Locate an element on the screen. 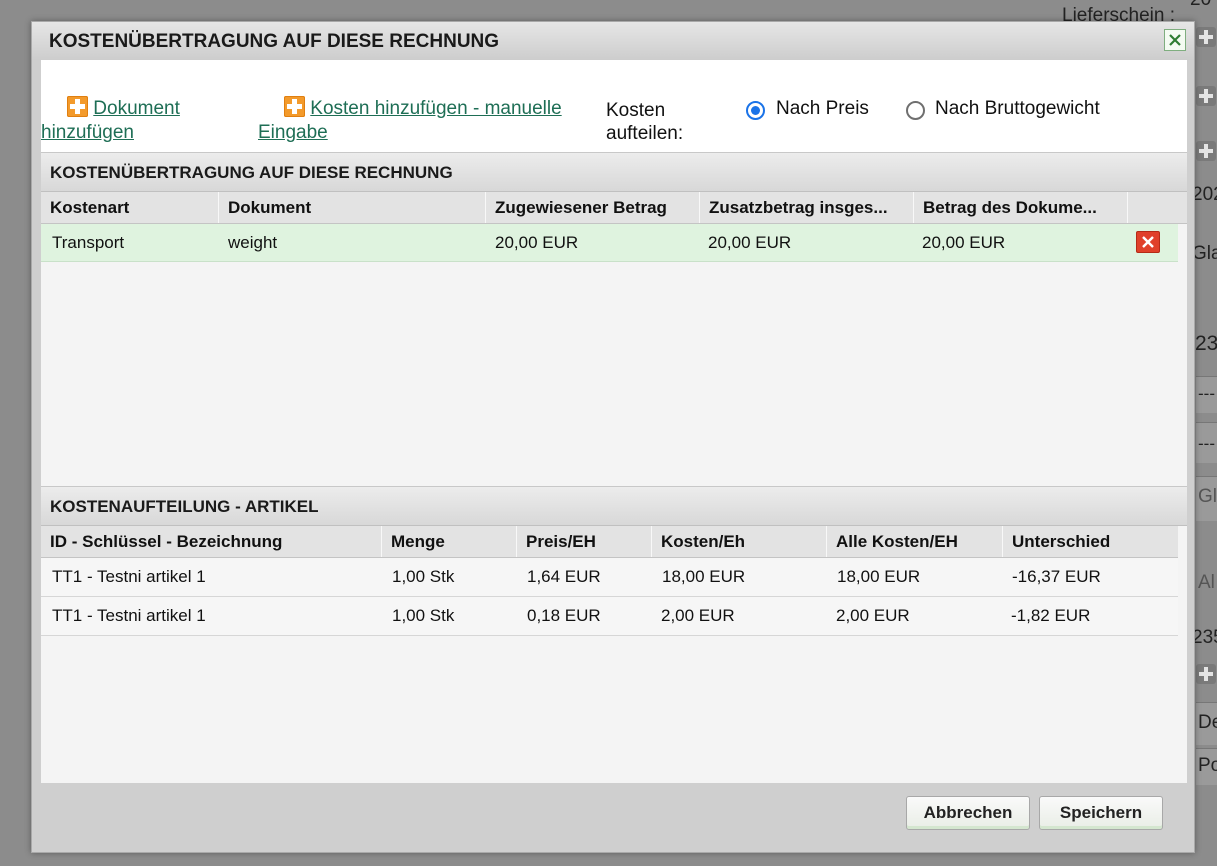 The width and height of the screenshot is (1217, 866). close-button is located at coordinates (1175, 40).